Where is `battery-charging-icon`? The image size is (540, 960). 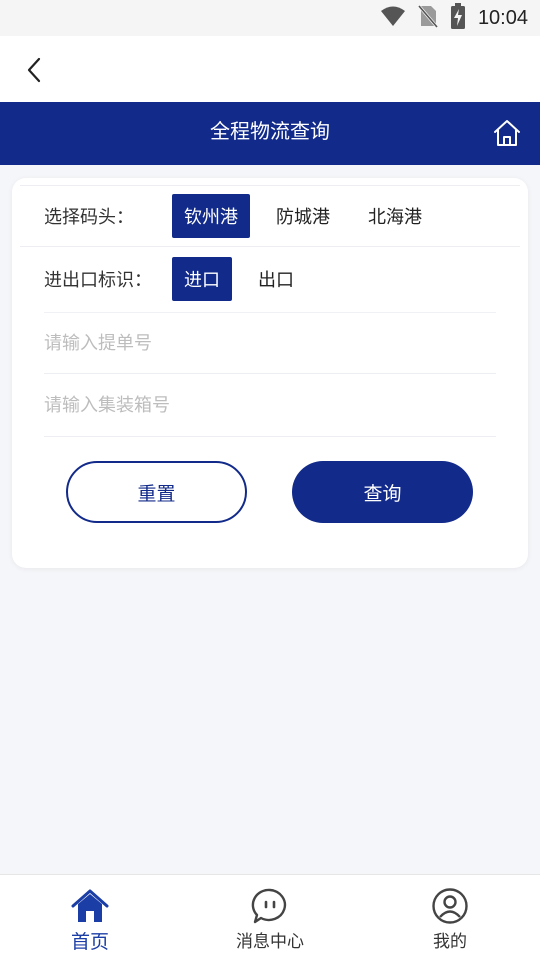
battery-charging-icon is located at coordinates (458, 18).